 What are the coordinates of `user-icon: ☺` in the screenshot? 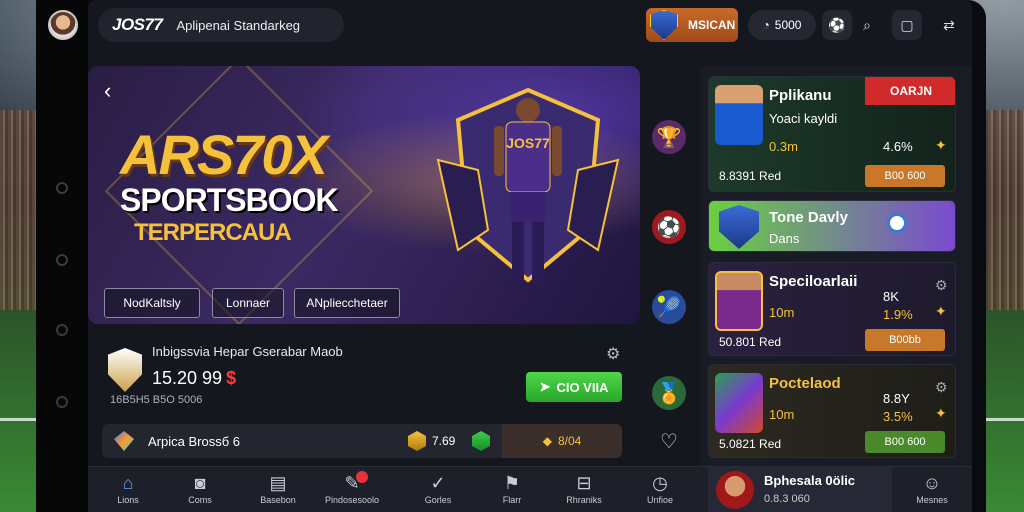 It's located at (932, 483).